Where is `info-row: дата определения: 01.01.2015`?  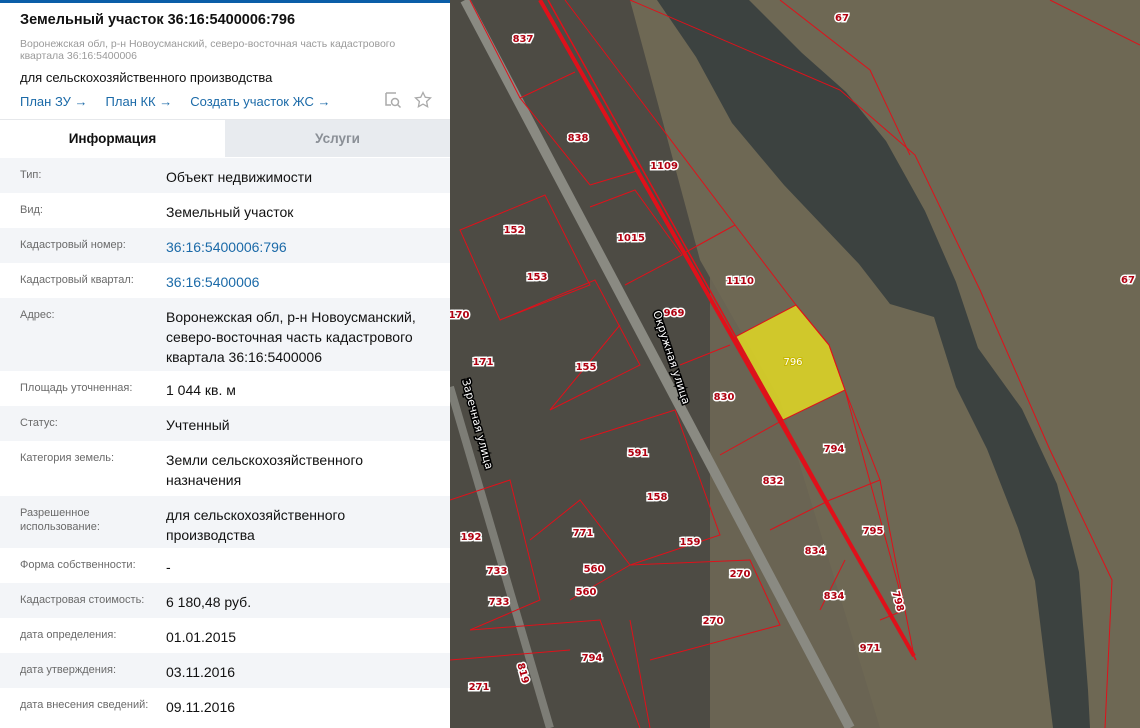
info-row: дата определения: 01.01.2015 is located at coordinates (225, 635).